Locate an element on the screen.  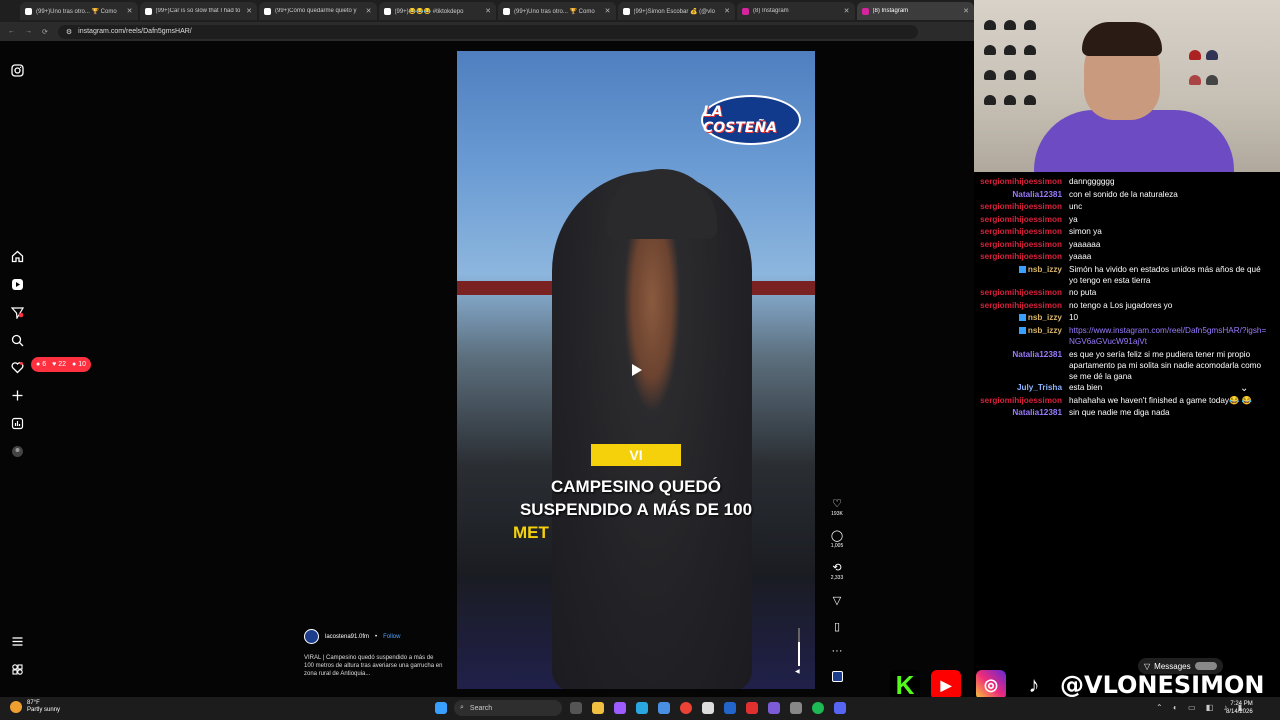
plus-icon is located at coordinates (17, 395).